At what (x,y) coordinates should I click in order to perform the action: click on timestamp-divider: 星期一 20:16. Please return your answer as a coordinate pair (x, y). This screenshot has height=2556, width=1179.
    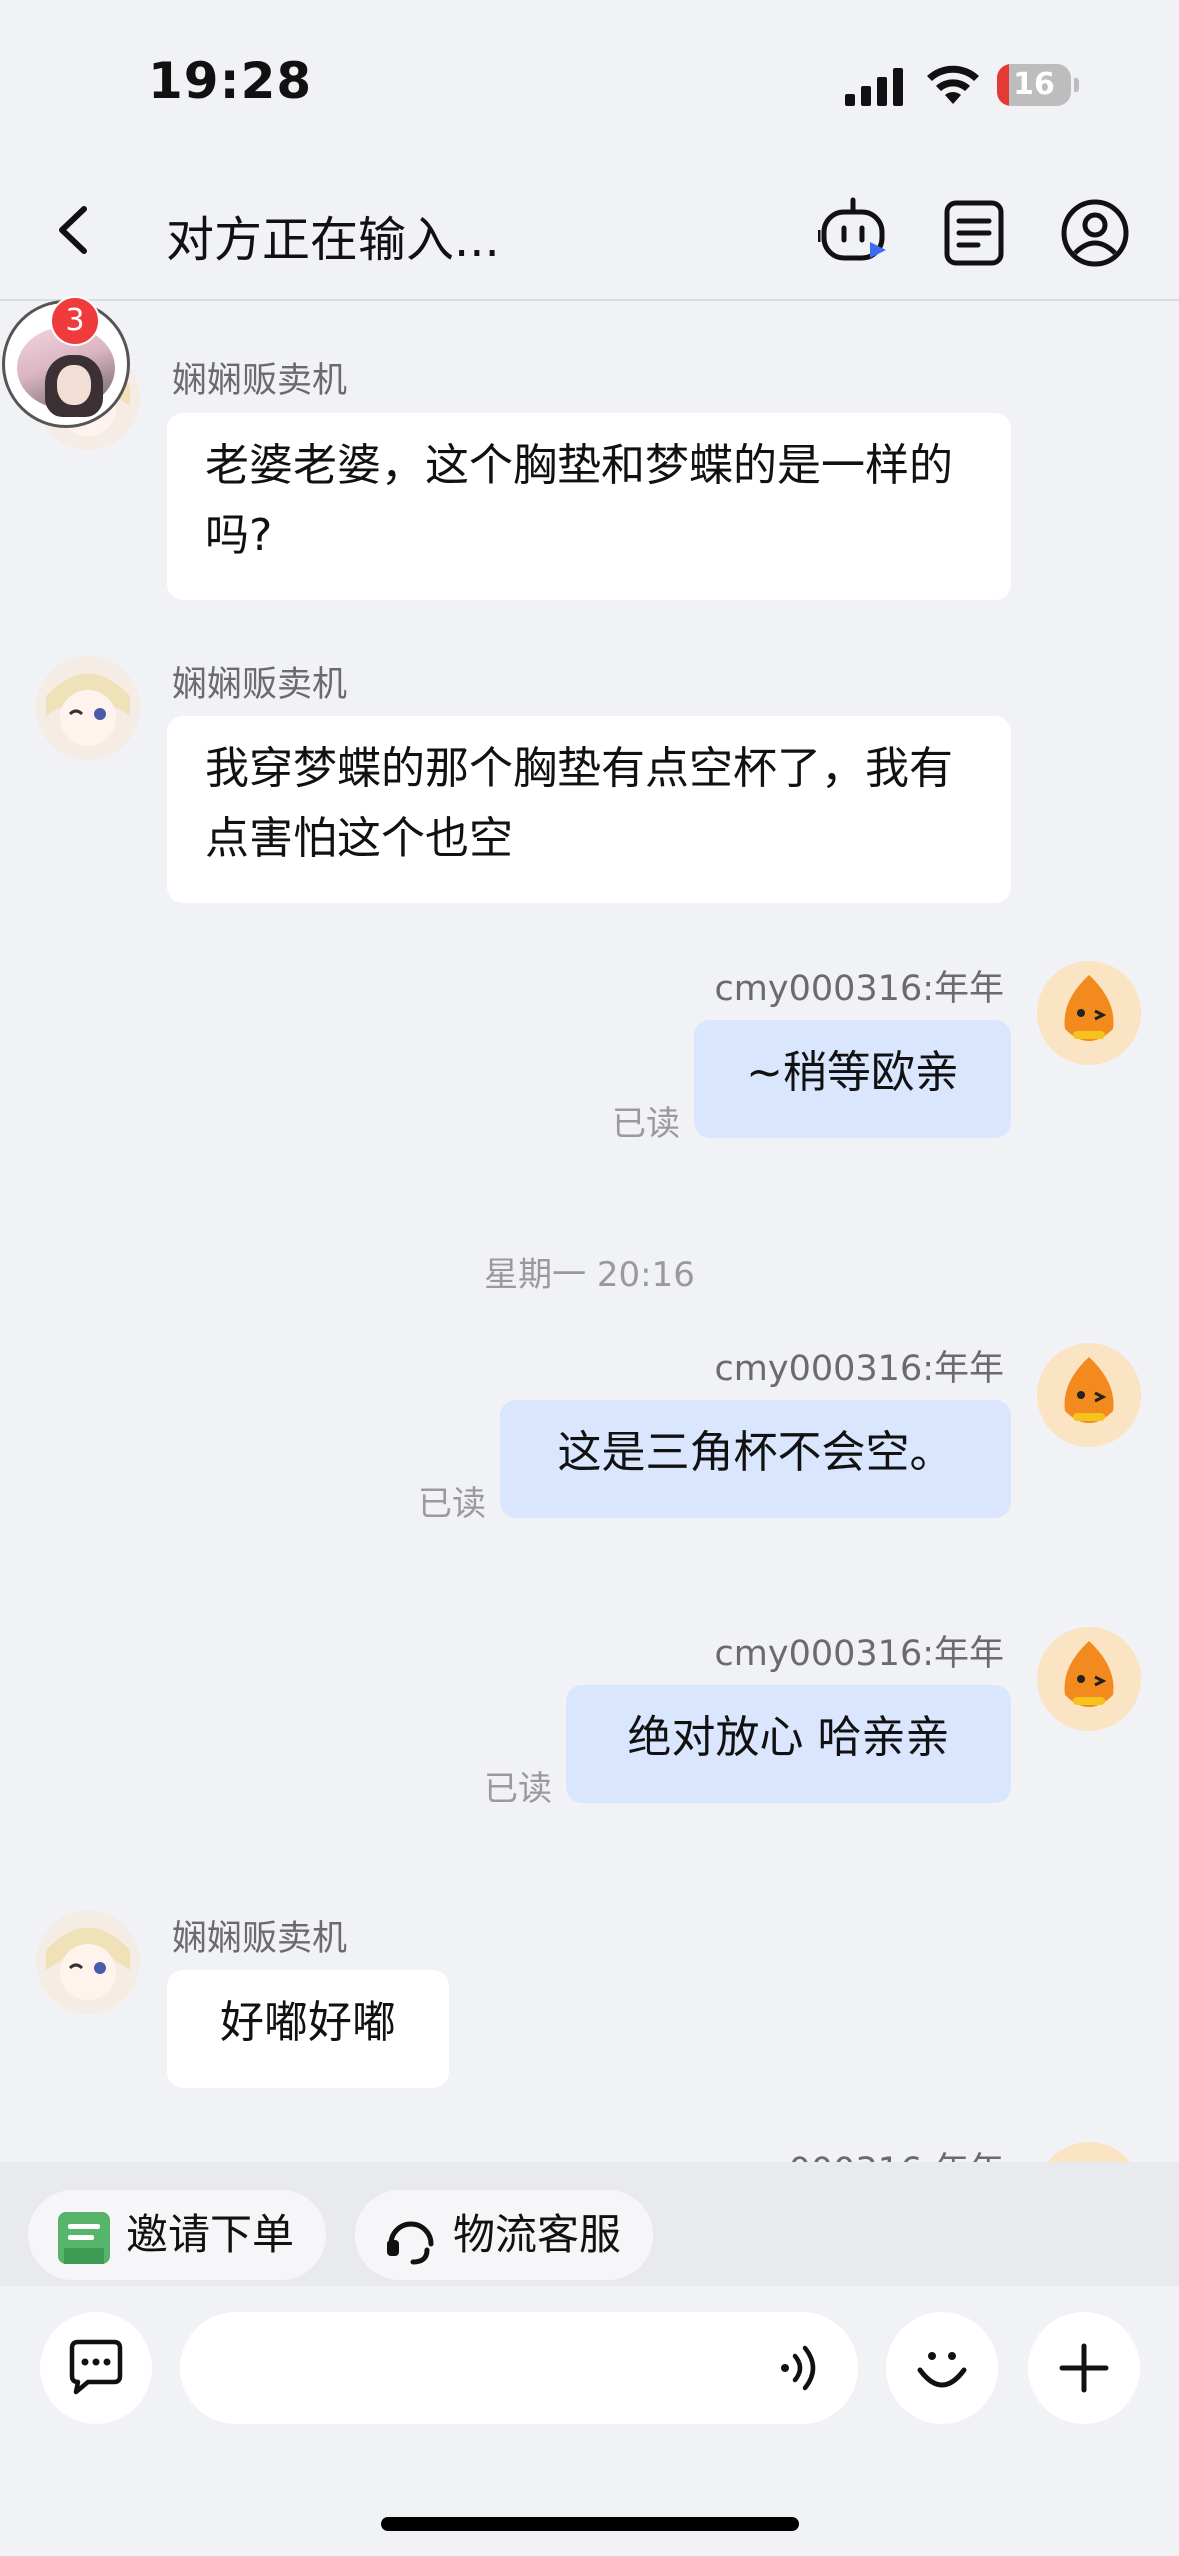
    Looking at the image, I should click on (589, 1275).